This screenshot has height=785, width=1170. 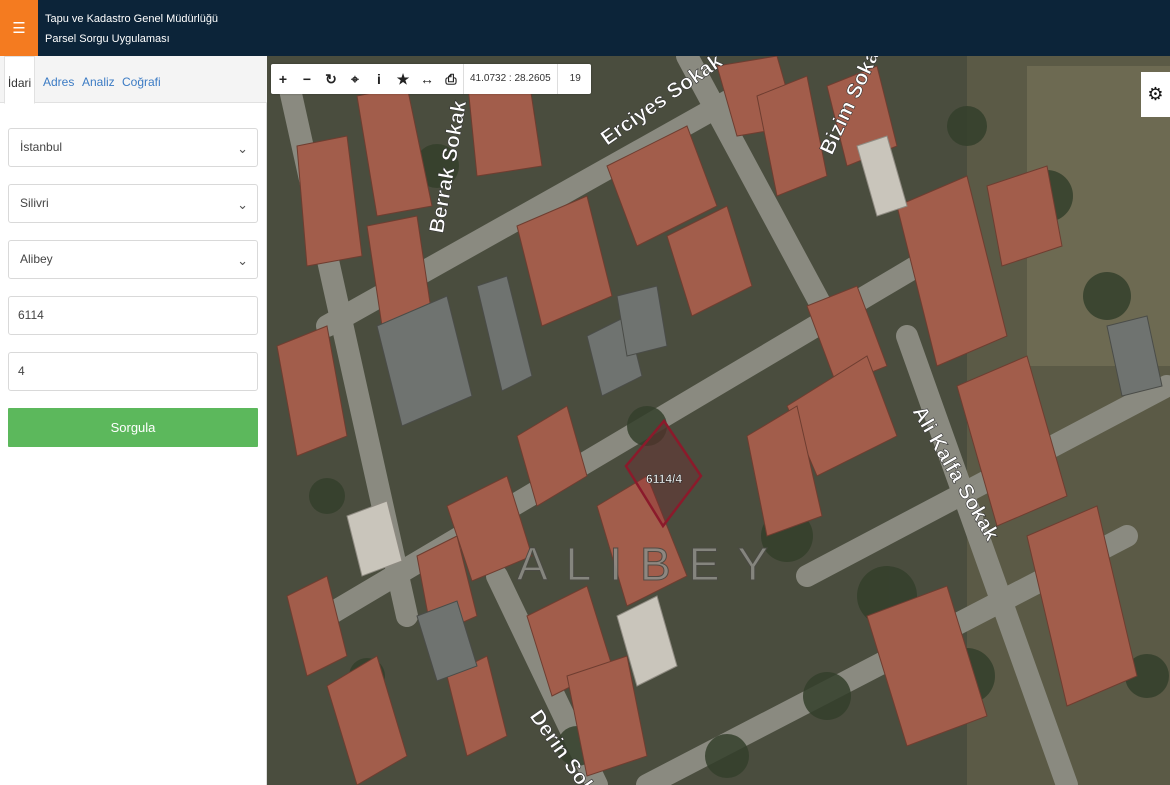 What do you see at coordinates (107, 39) in the screenshot?
I see `app-name: Parsel Sorgu Uygulaması` at bounding box center [107, 39].